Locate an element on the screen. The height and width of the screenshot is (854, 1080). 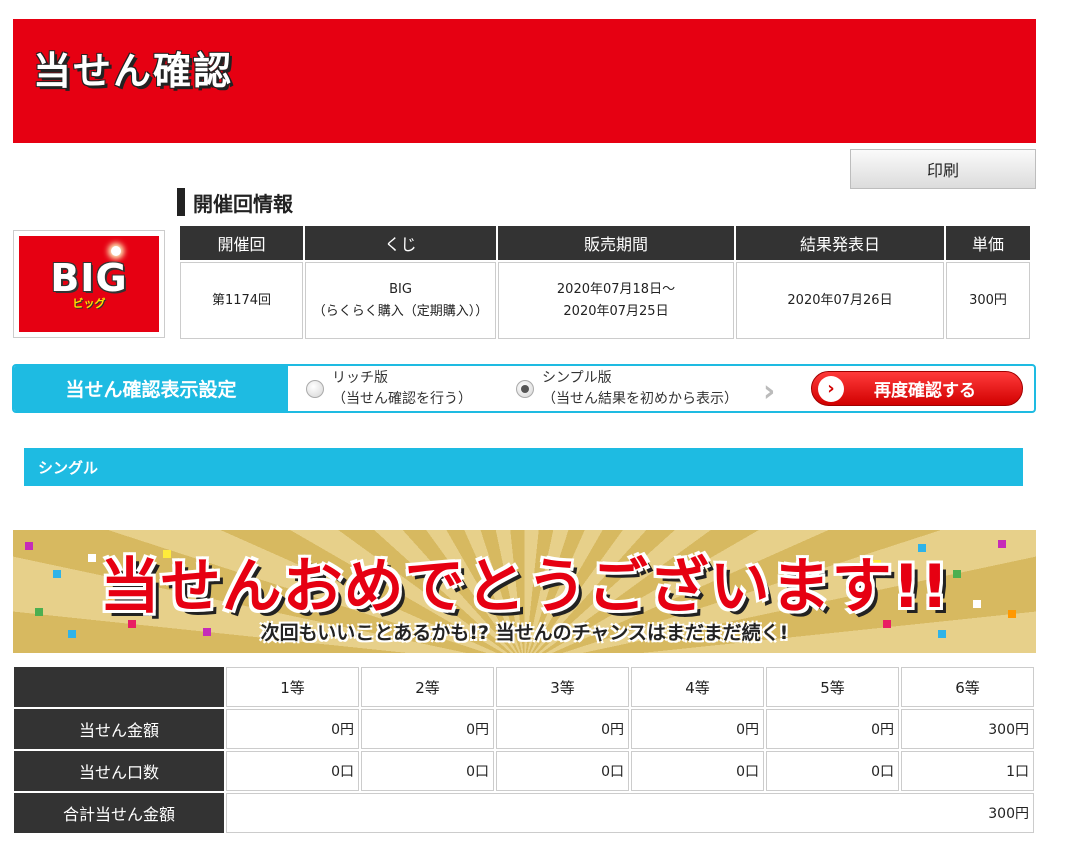
rich-version-text: リッチ版 （当せん確認を行う） is located at coordinates (402, 389).